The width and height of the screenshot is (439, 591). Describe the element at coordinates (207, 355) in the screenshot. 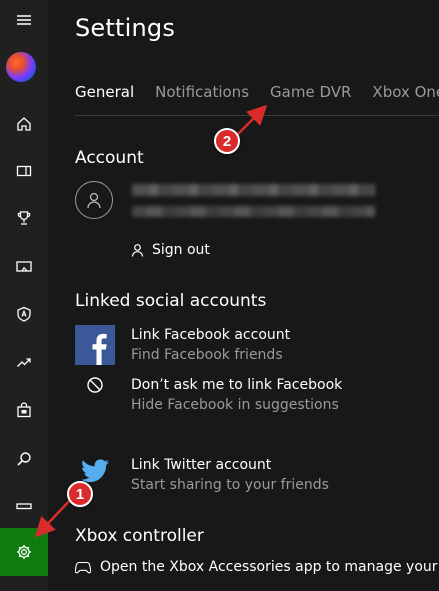

I see `link-facebook-subtitle: Find Facebook friends` at that location.